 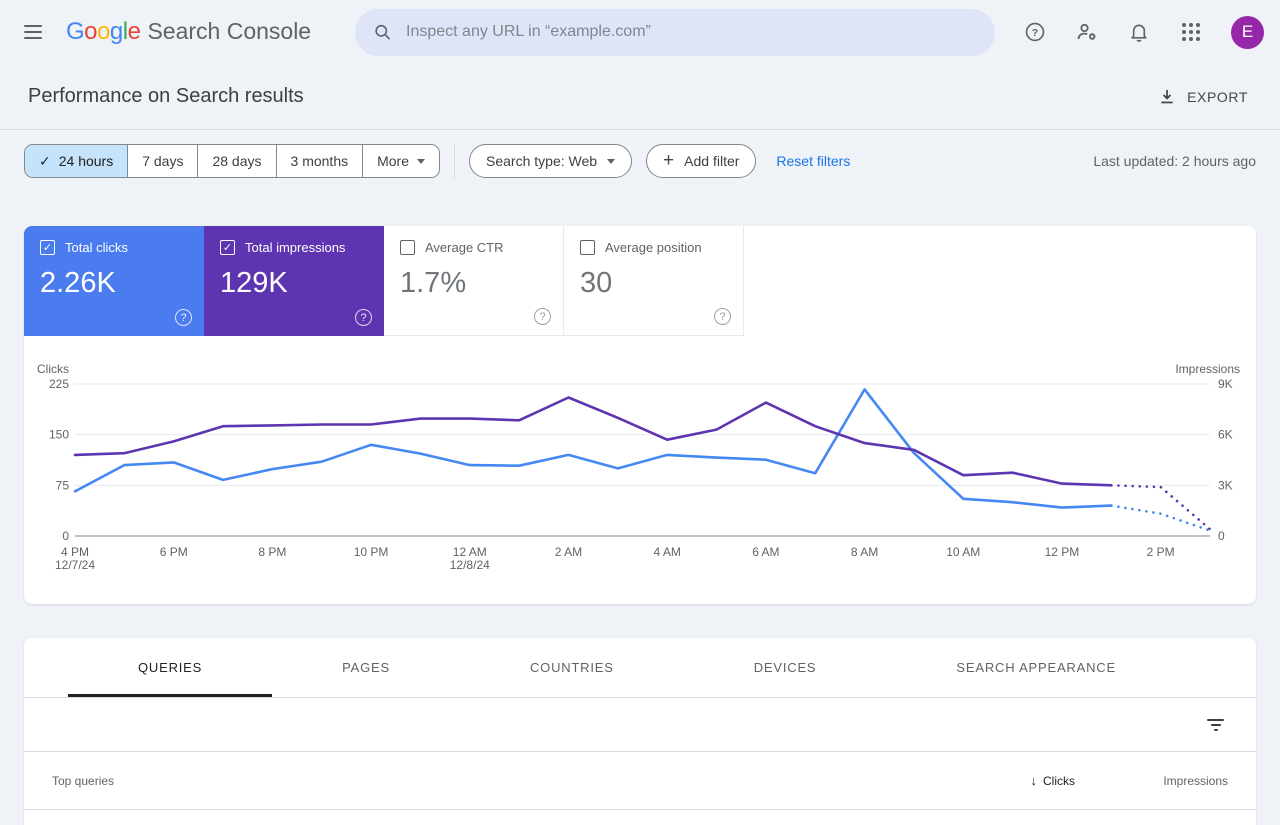 I want to click on table-toolbar, so click(x=640, y=725).